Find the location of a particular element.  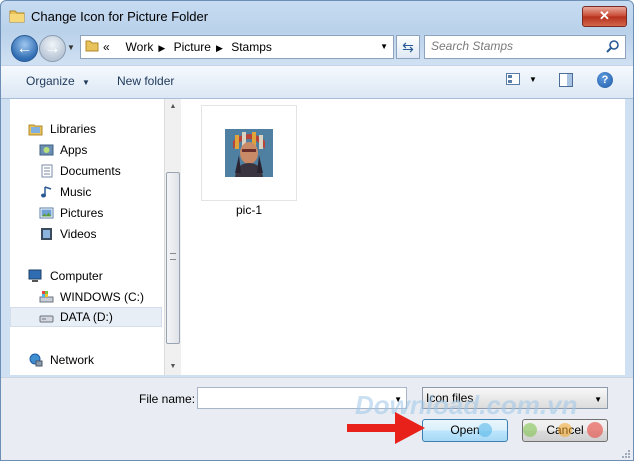

sidebar-item-label: Computer is located at coordinates (76, 276).